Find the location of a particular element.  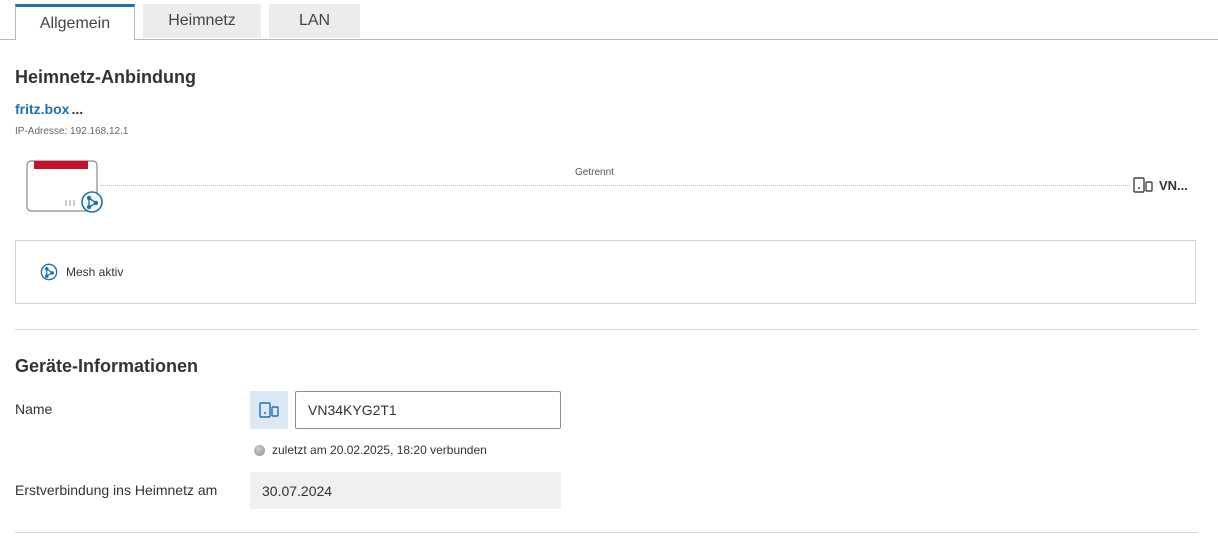

device-name-input is located at coordinates (428, 410).